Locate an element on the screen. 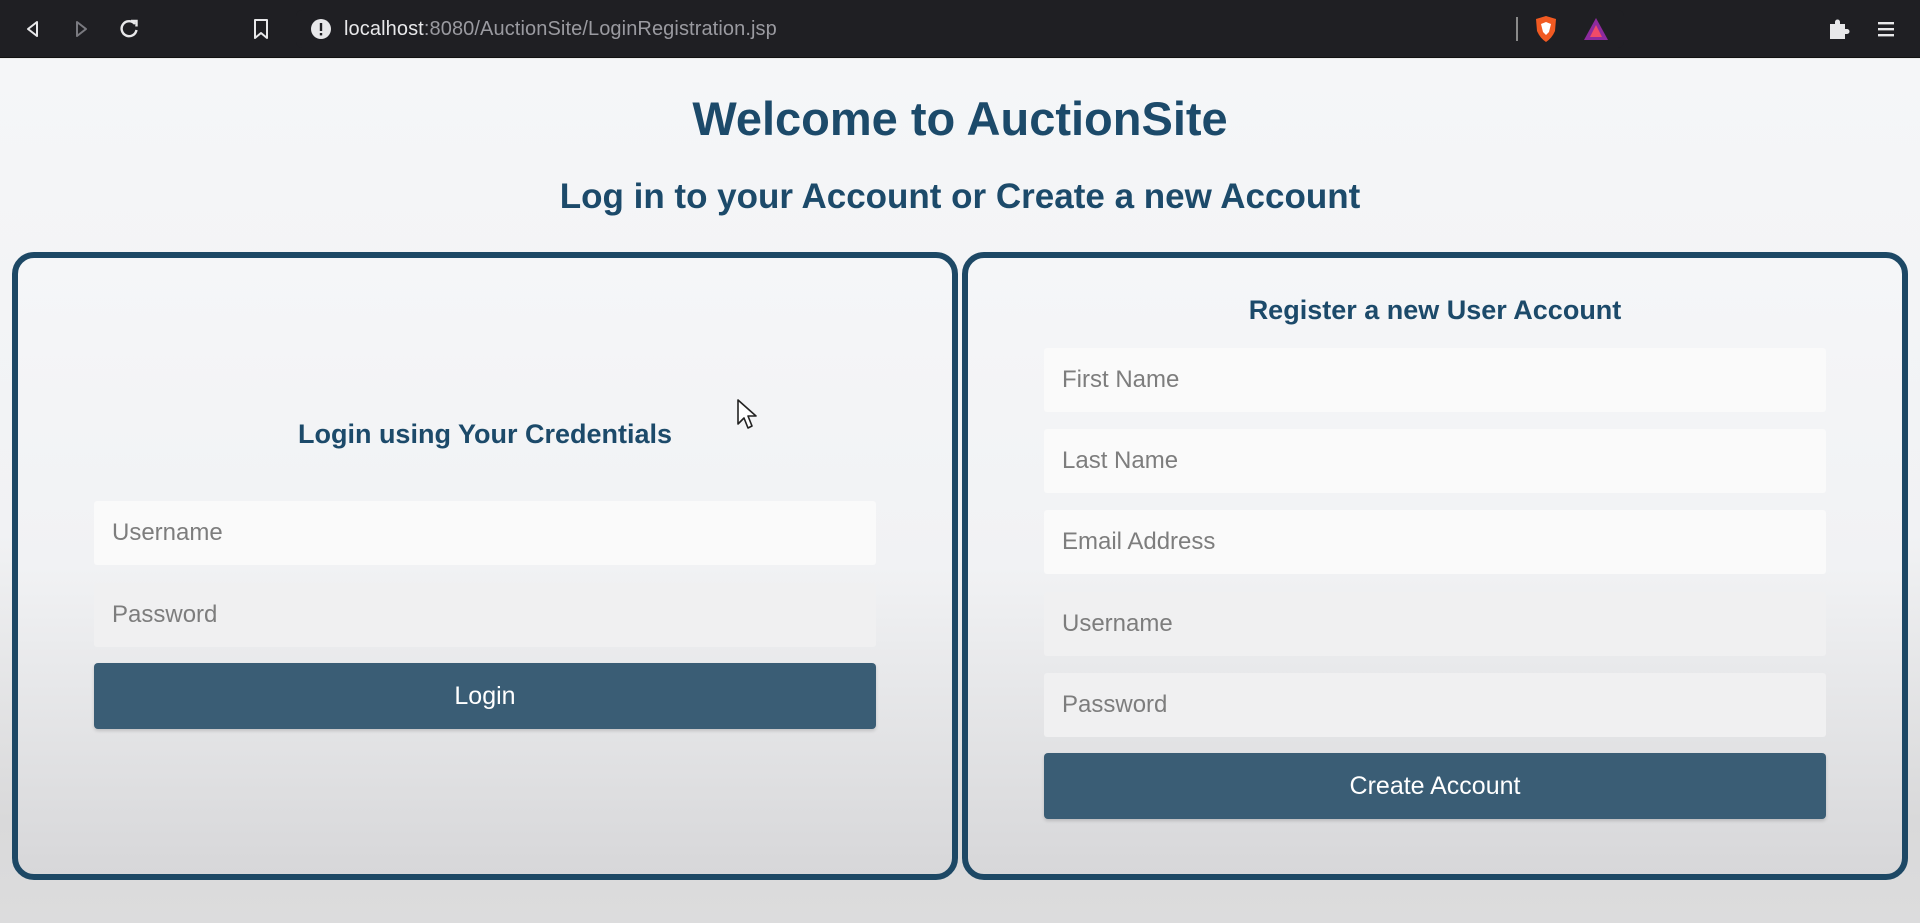  site-info-icon is located at coordinates (321, 29).